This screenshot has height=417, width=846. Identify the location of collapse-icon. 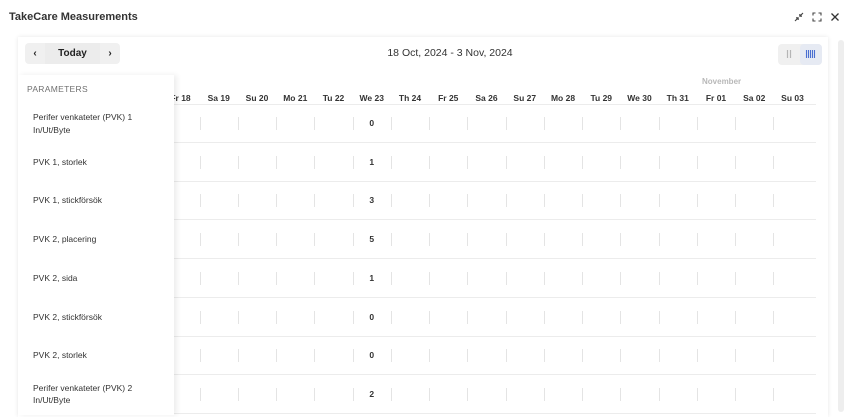
(799, 17).